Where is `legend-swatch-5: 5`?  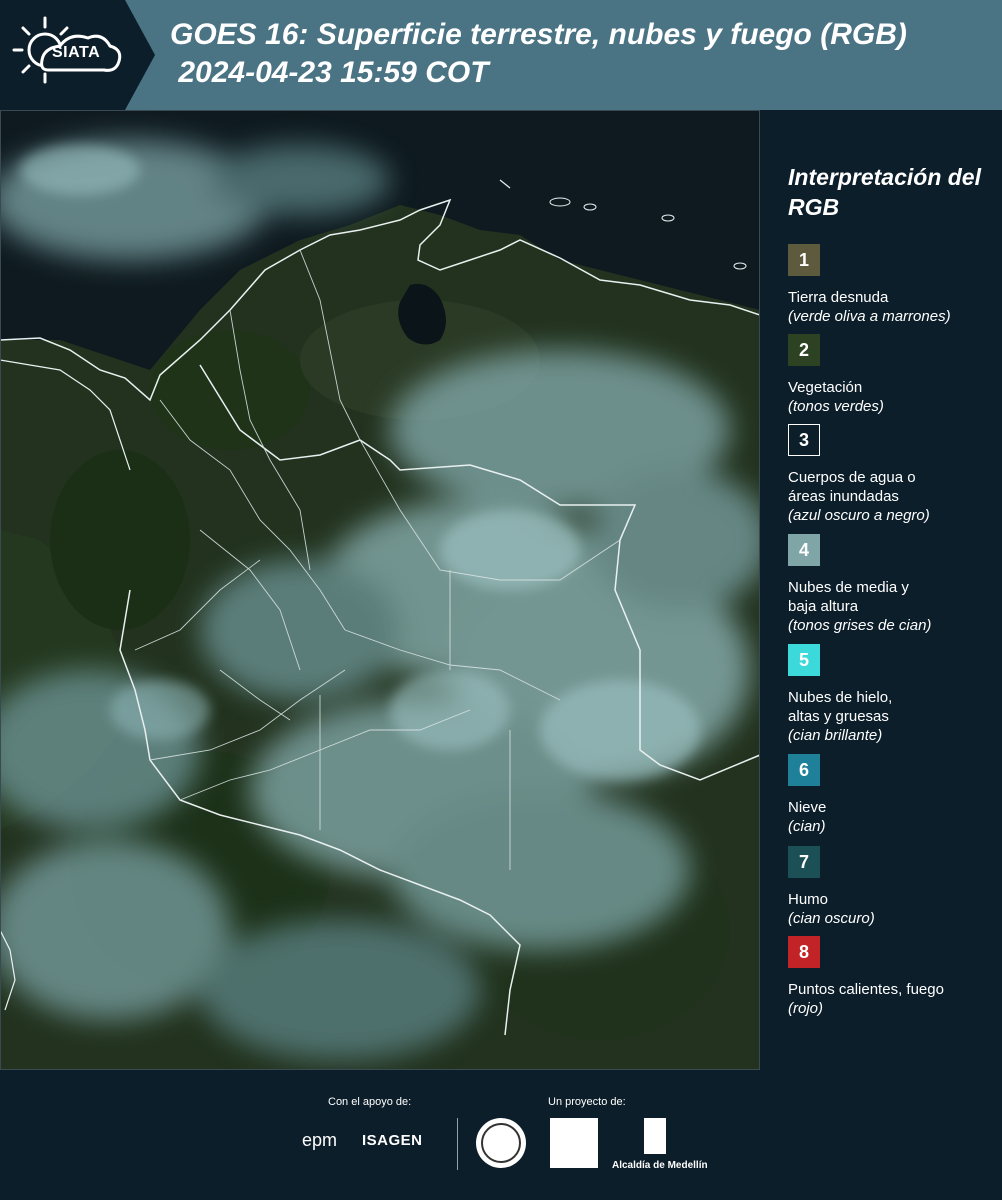
legend-swatch-5: 5 is located at coordinates (804, 660).